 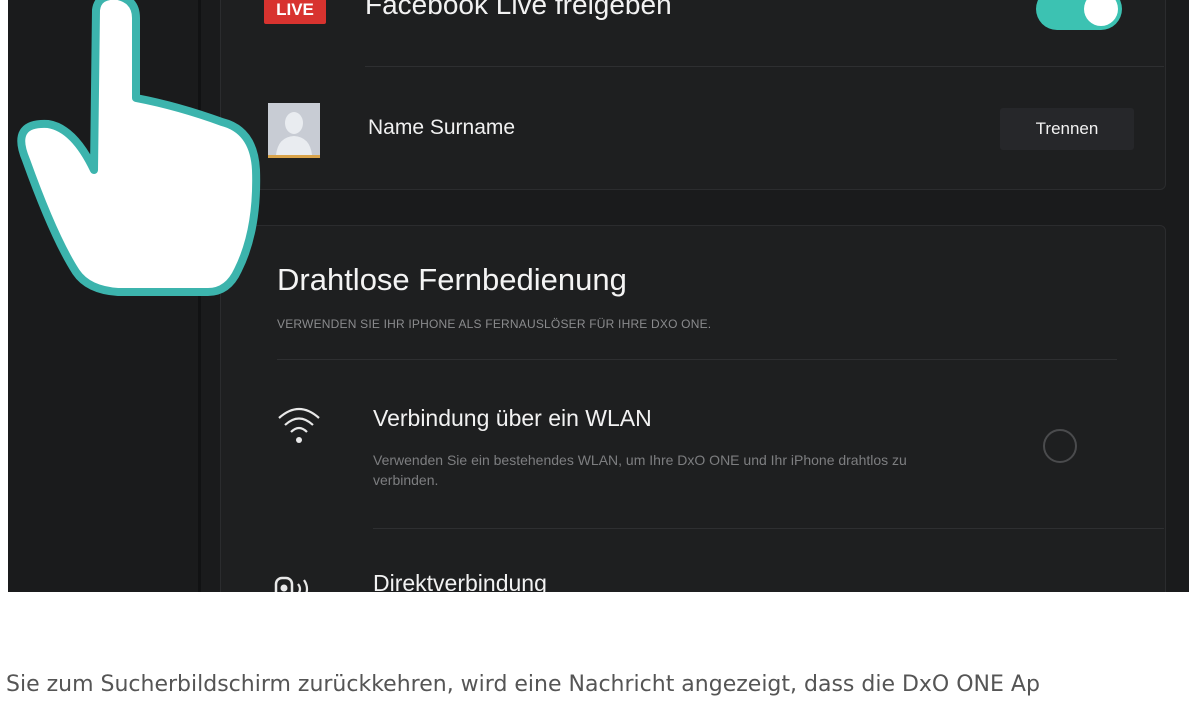 I want to click on toggle-knob, so click(x=1101, y=13).